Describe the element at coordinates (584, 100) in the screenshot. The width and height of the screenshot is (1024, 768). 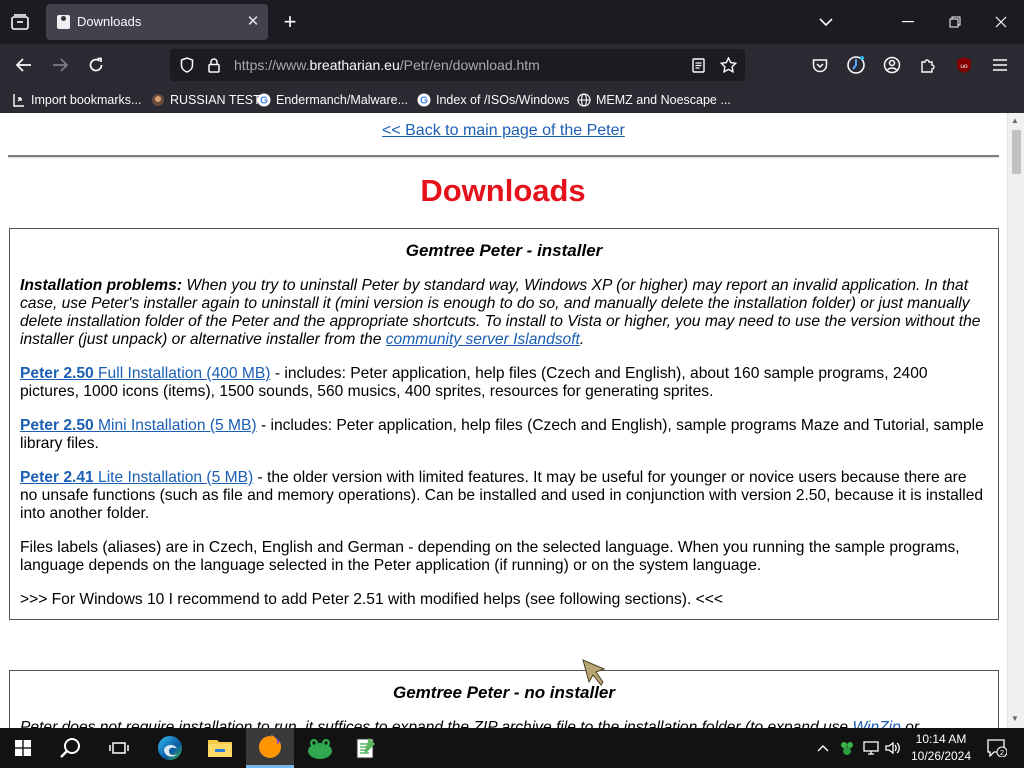
I see `globe-icon` at that location.